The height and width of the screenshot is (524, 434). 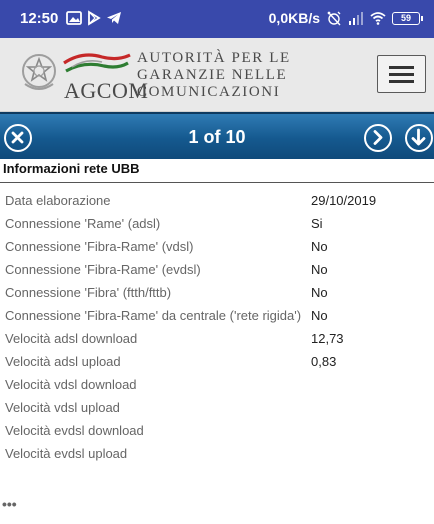 I want to click on notification-icons, so click(x=94, y=18).